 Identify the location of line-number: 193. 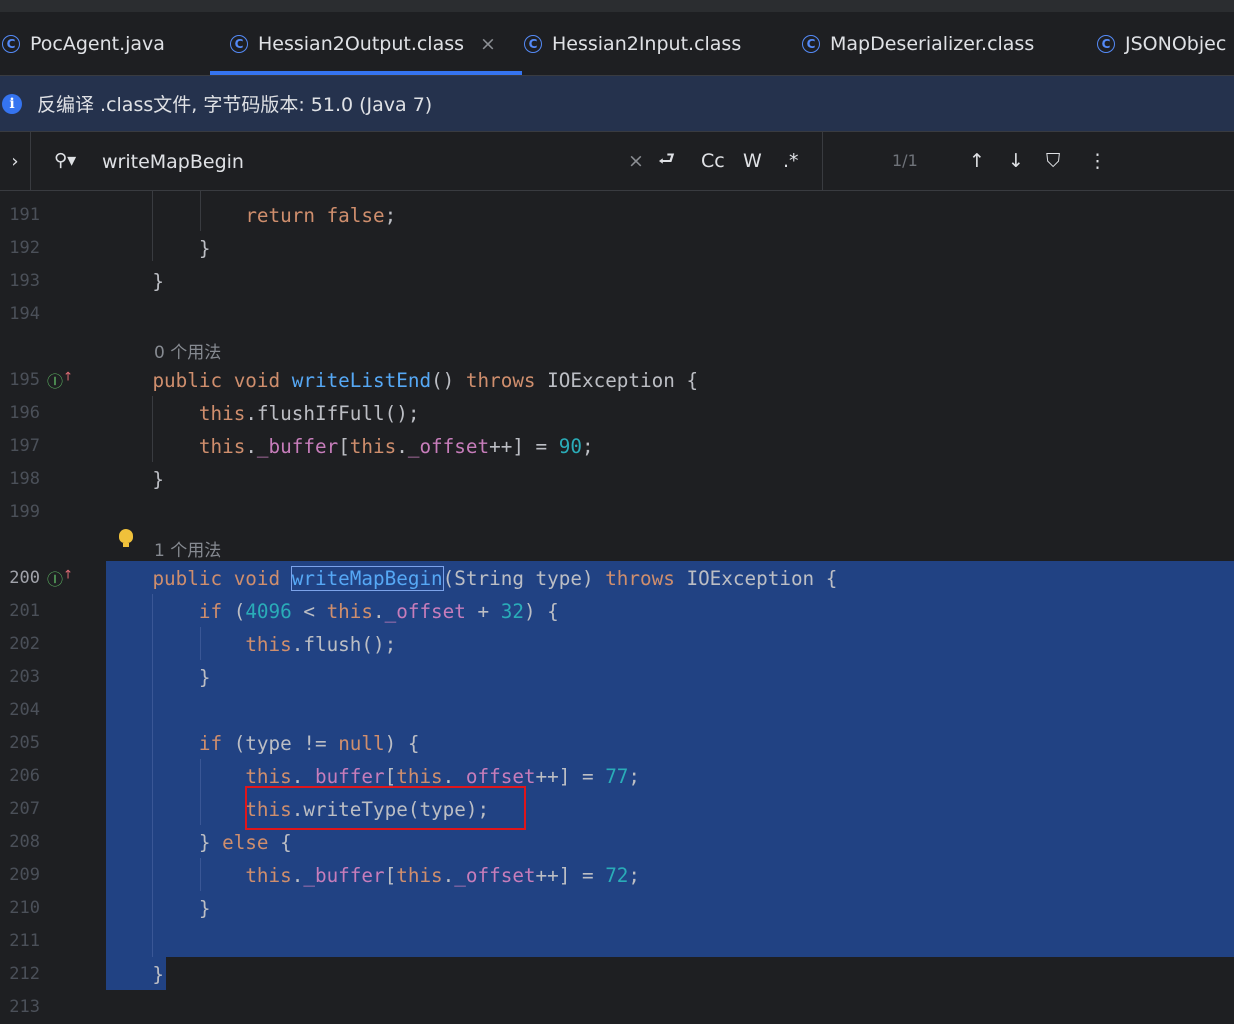
(24, 281).